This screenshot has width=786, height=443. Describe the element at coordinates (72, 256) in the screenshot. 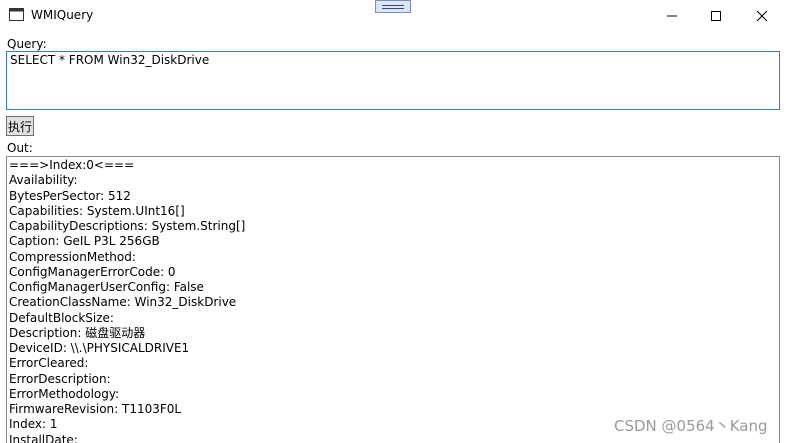

I see `output-line: CompressionMethod:` at that location.